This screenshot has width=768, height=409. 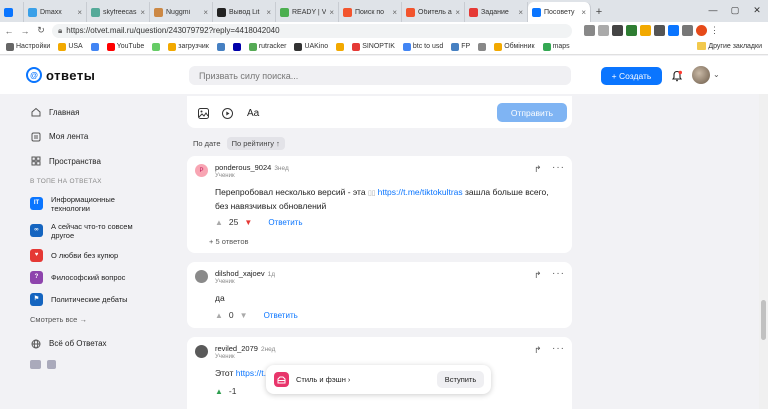 What do you see at coordinates (687, 30) in the screenshot?
I see `puzzle-icon` at bounding box center [687, 30].